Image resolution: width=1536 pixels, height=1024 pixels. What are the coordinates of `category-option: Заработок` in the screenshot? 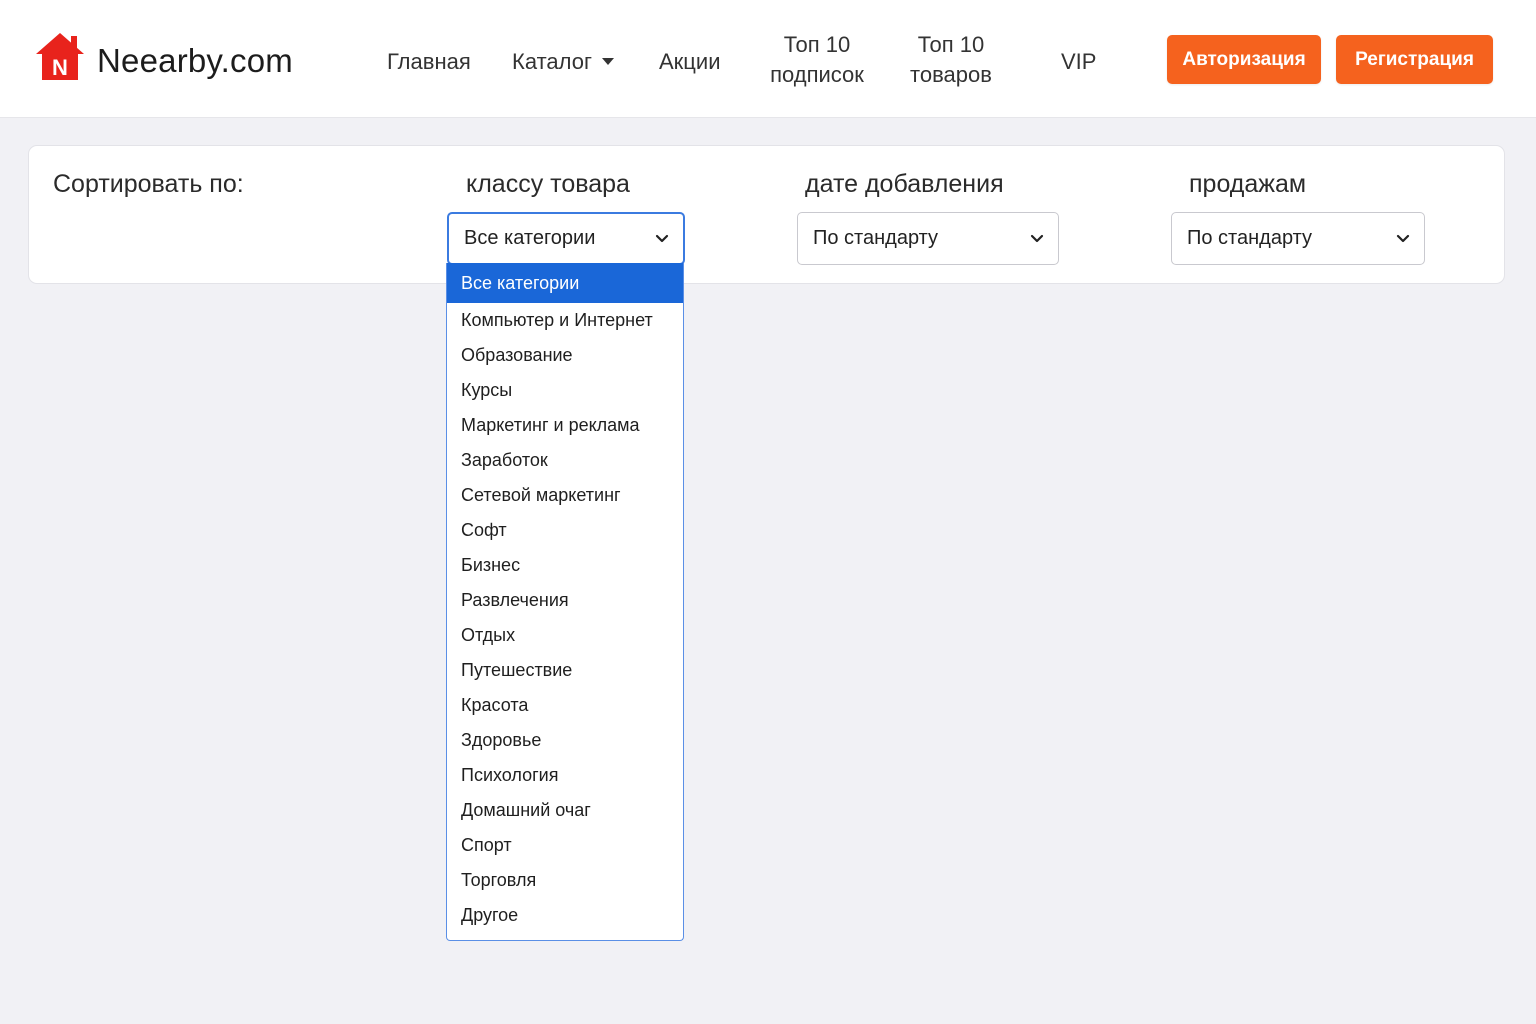 It's located at (565, 460).